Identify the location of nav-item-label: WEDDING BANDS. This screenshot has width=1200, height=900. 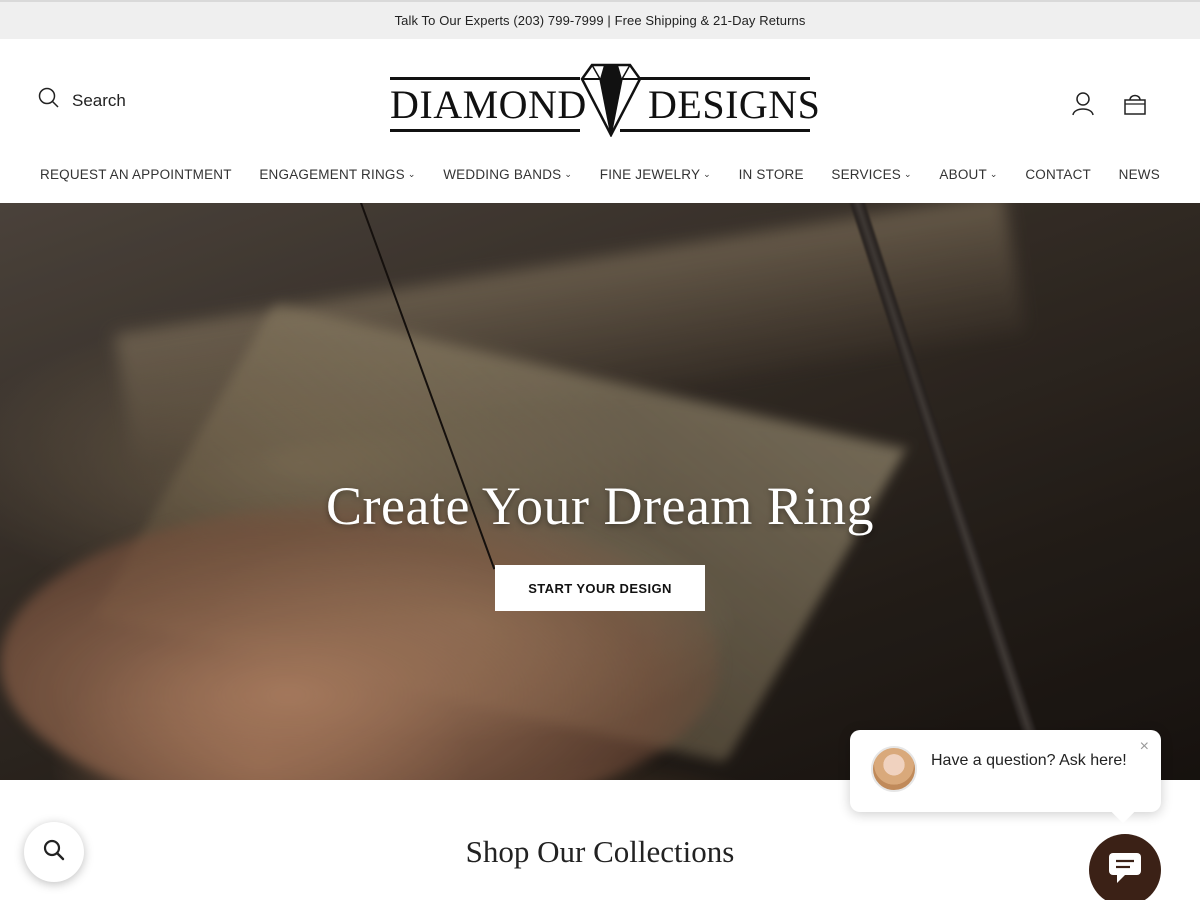
(502, 174).